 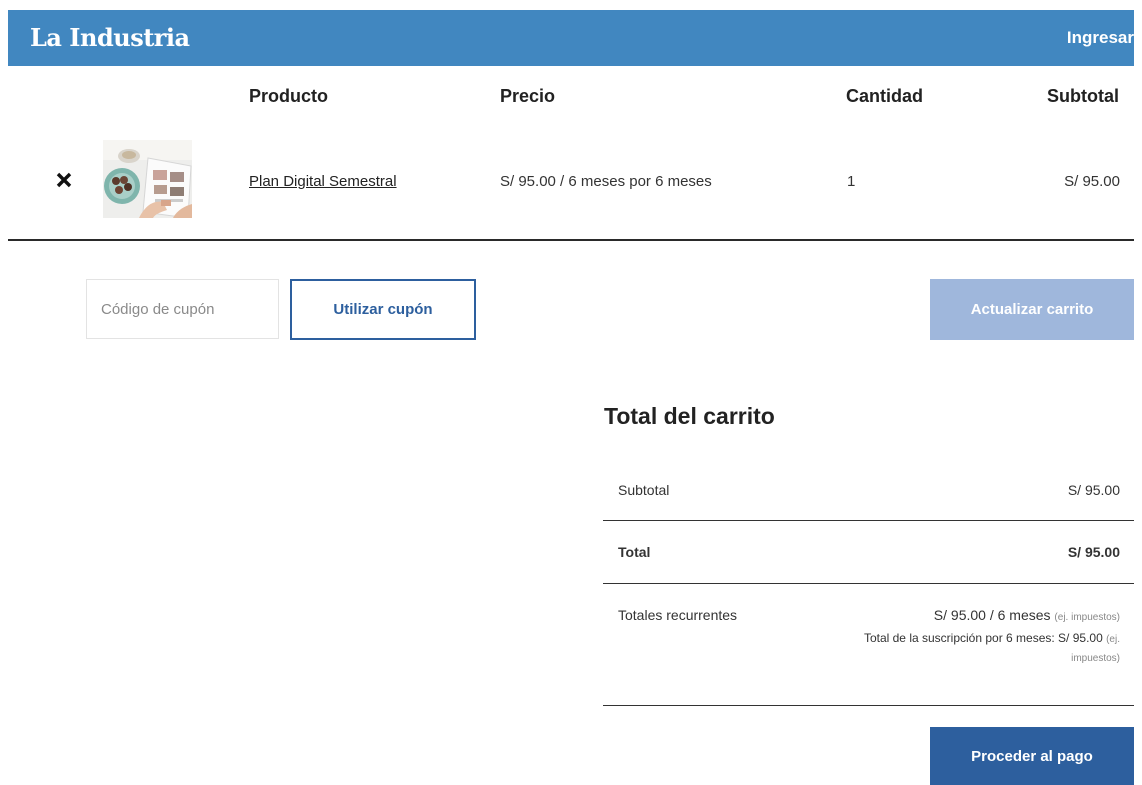 I want to click on recurring-totals-label: Totales recurrentes, so click(x=678, y=615).